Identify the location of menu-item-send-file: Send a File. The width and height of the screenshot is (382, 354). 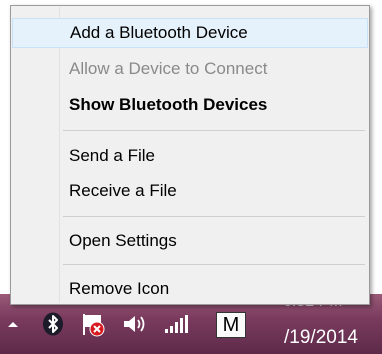
(190, 156).